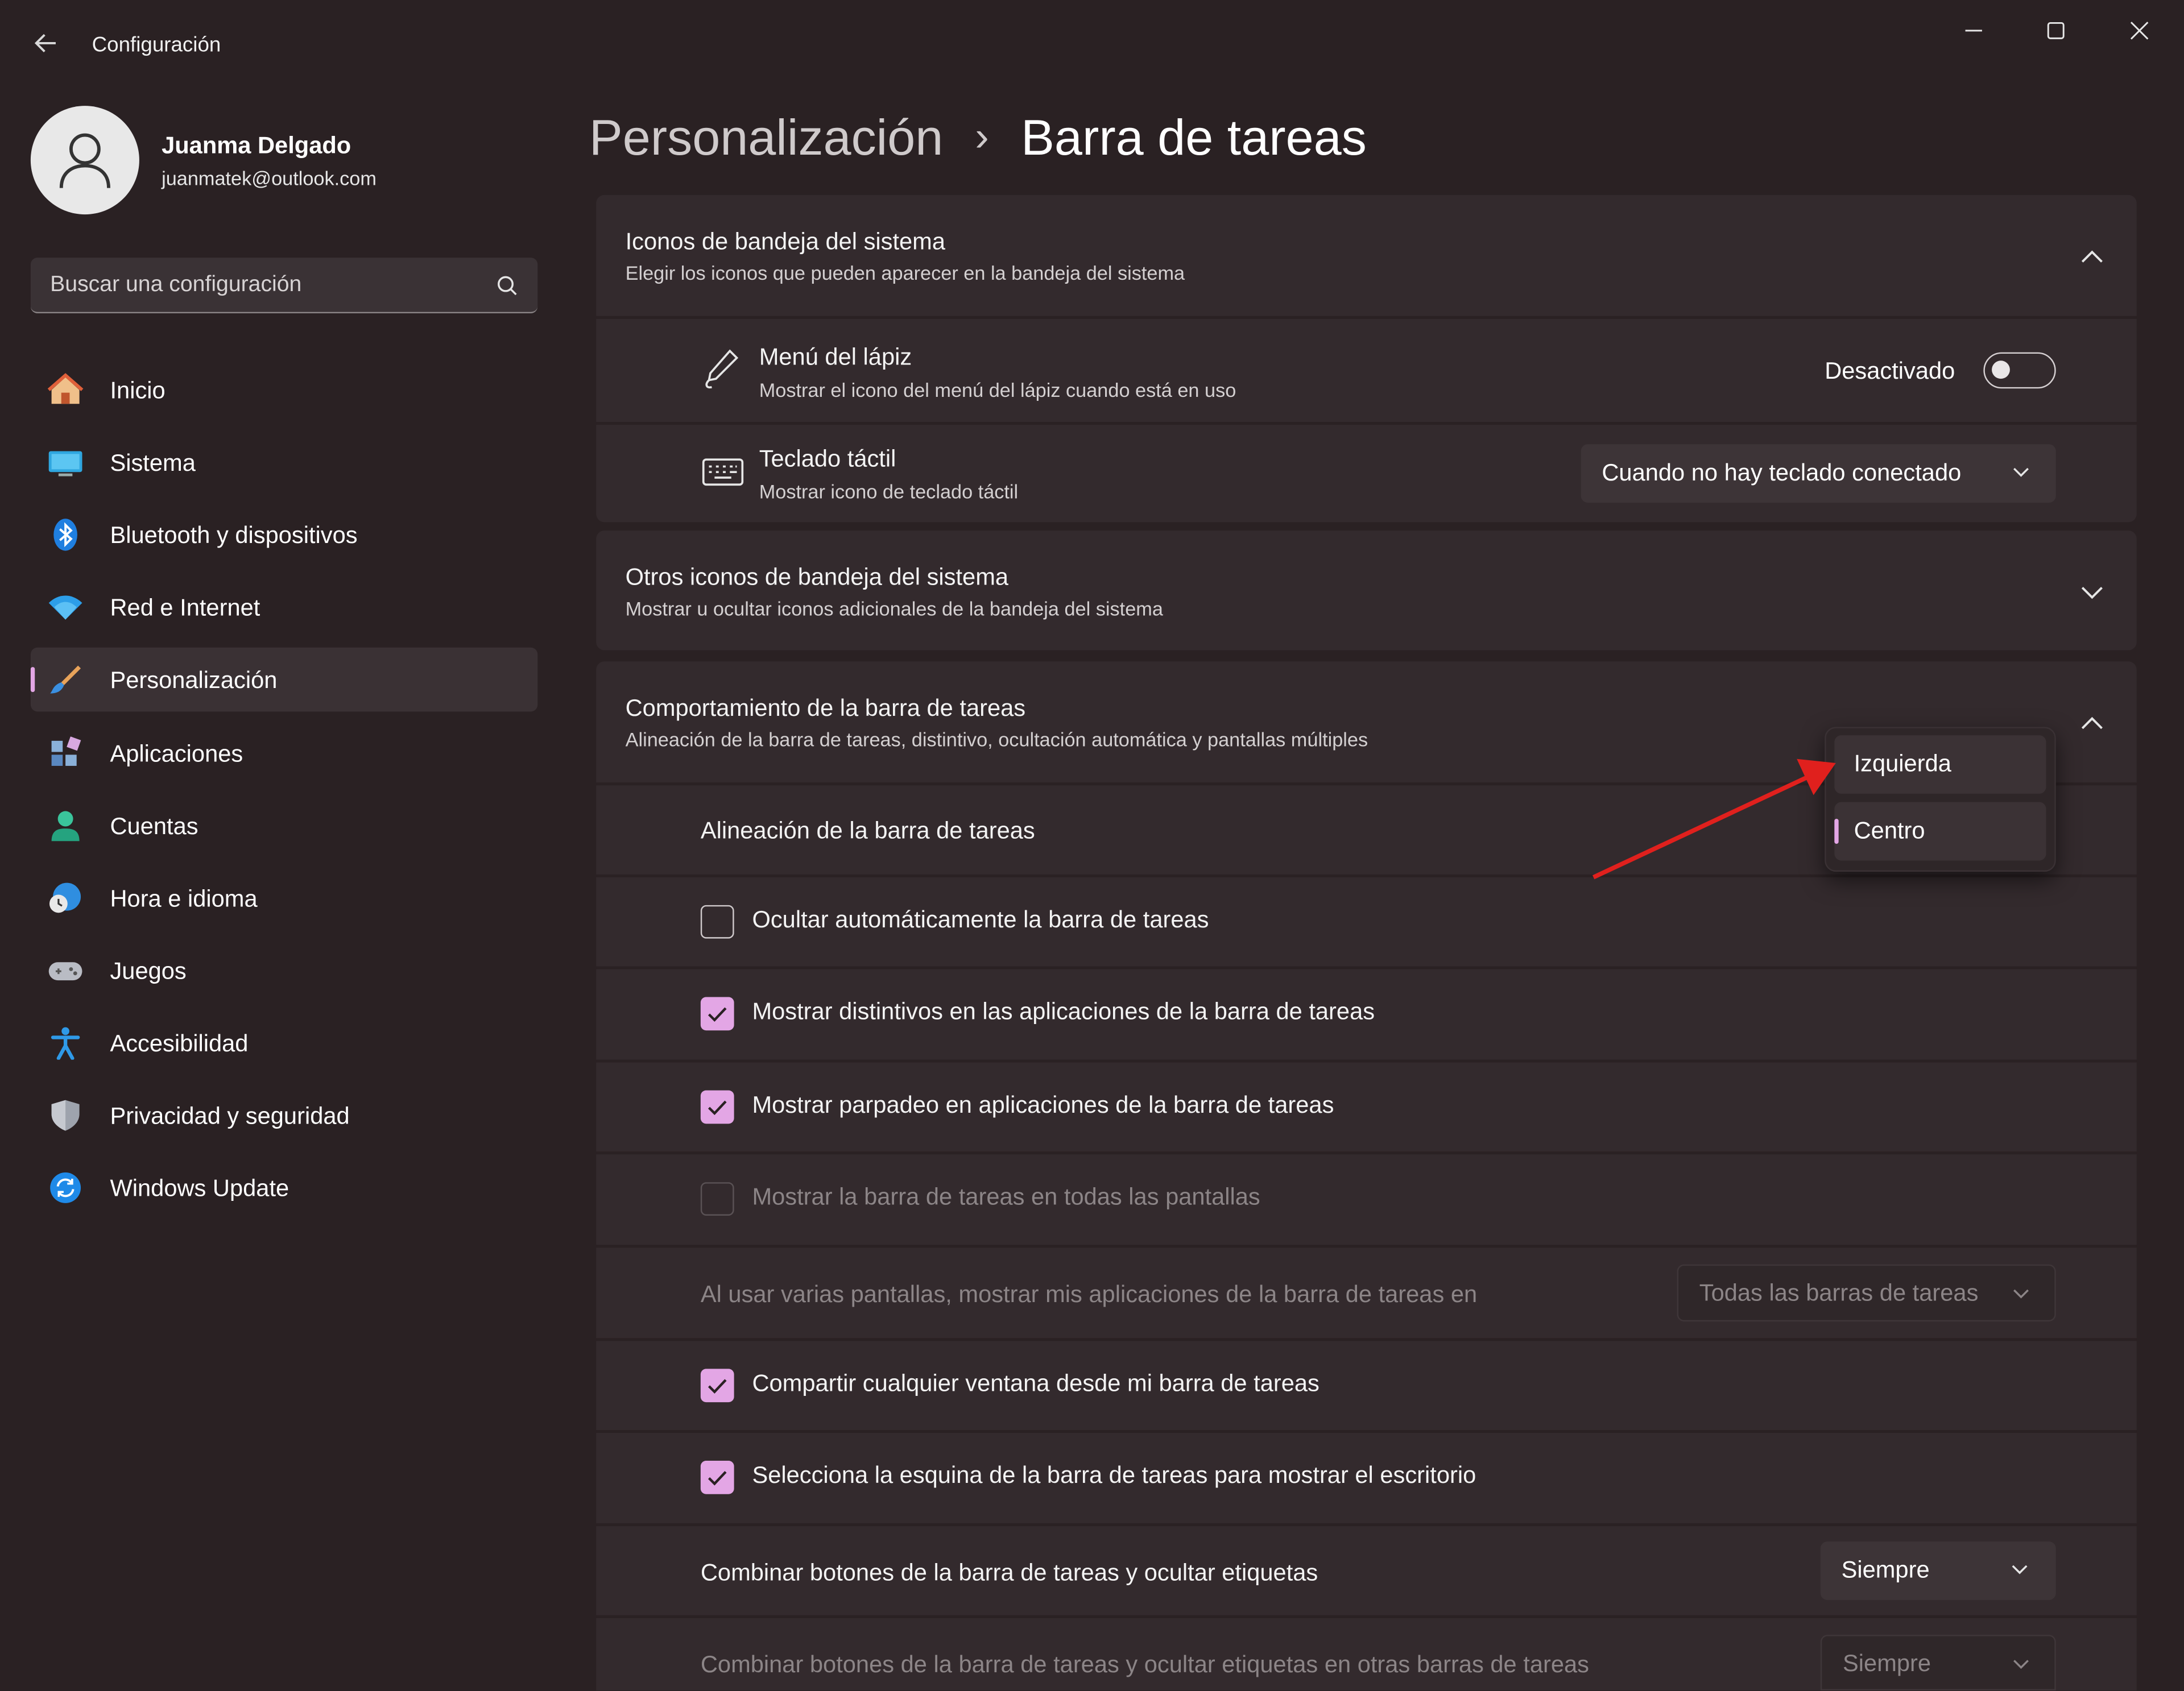 This screenshot has width=2184, height=1691. What do you see at coordinates (65, 1043) in the screenshot?
I see `accessibility-icon` at bounding box center [65, 1043].